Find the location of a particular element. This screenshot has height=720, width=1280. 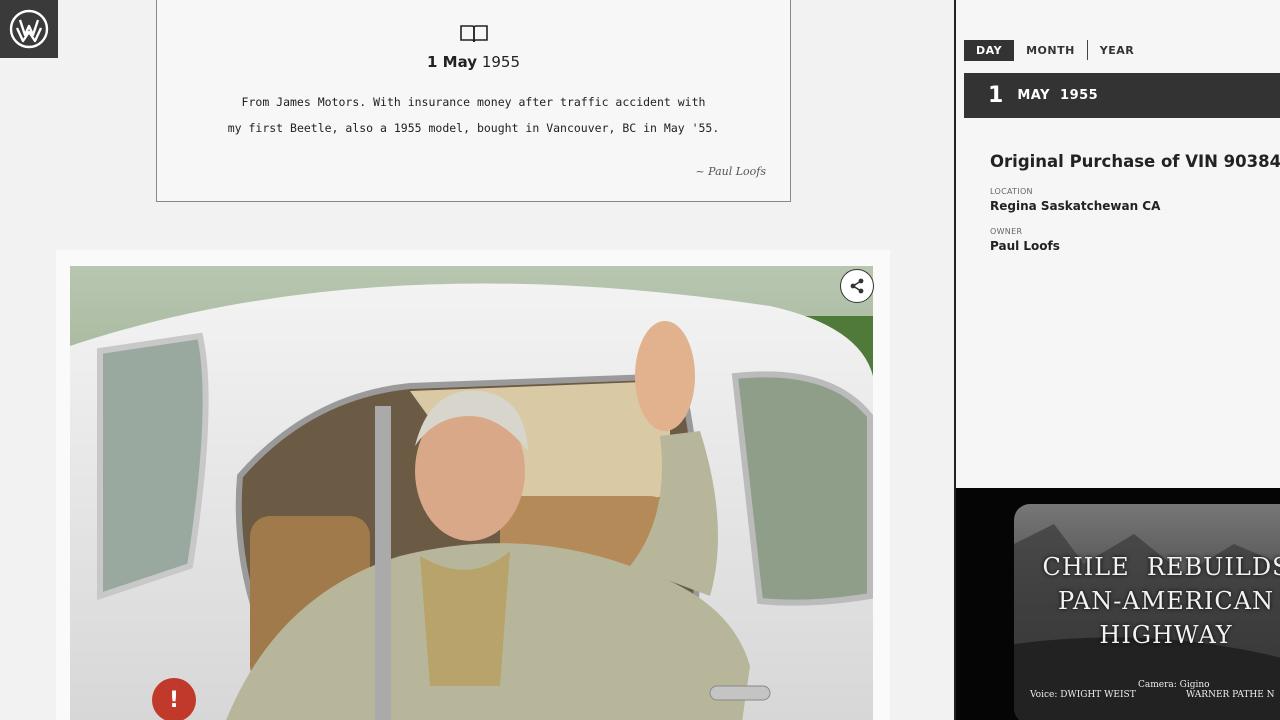

diary-date: 1 May 1955 is located at coordinates (473, 62).